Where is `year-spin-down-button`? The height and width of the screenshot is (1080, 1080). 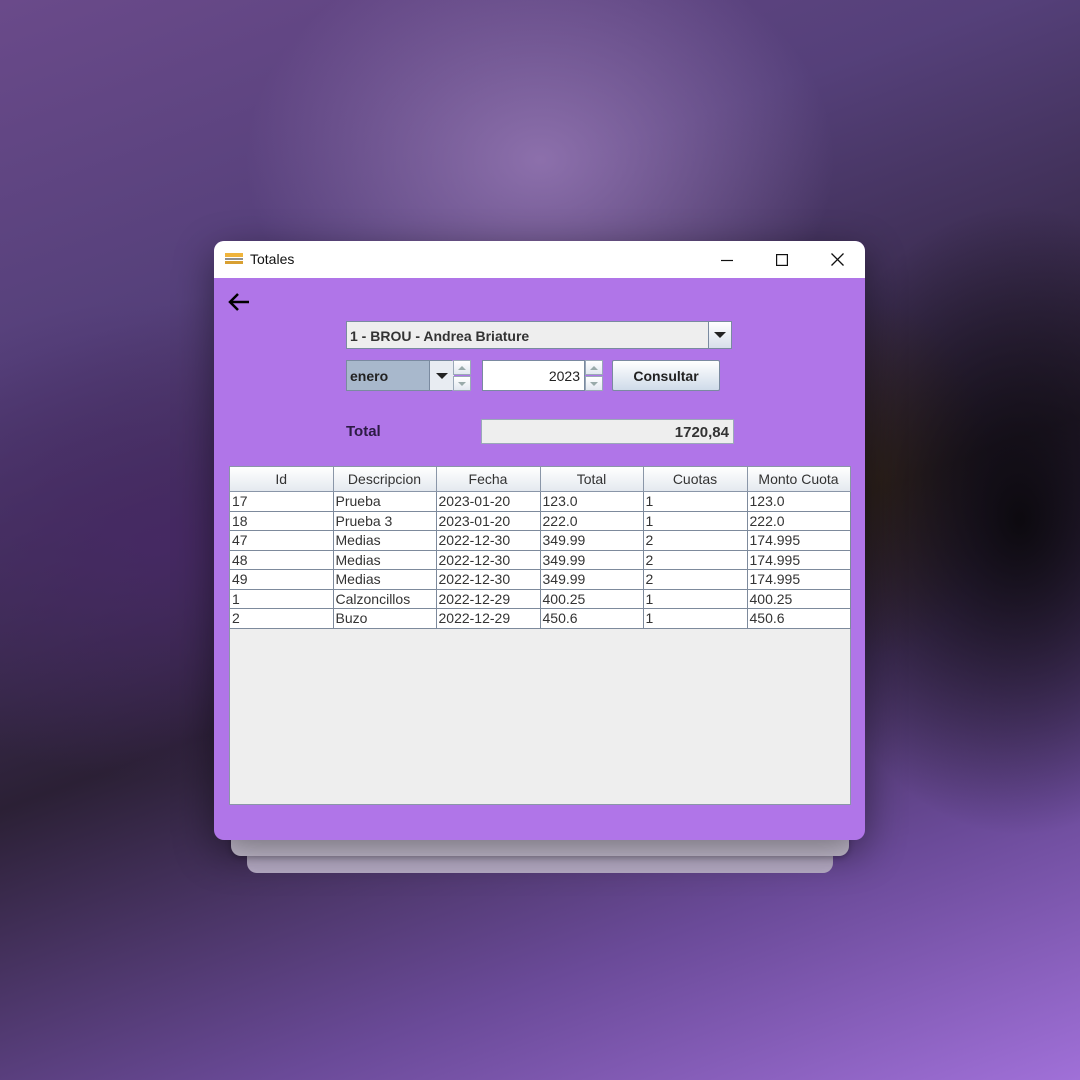 year-spin-down-button is located at coordinates (594, 383).